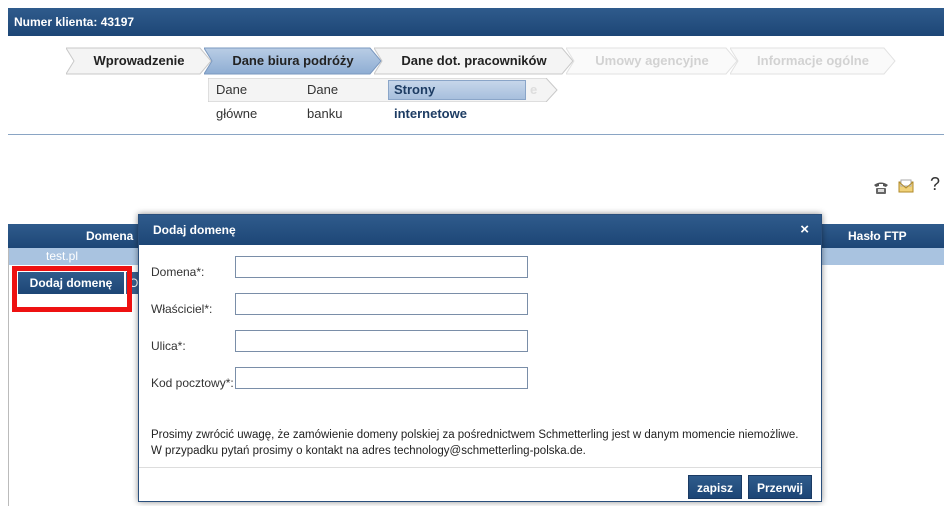 Image resolution: width=944 pixels, height=506 pixels. Describe the element at coordinates (813, 61) in the screenshot. I see `step-informacje-ogolne: Informacje ogólne` at that location.